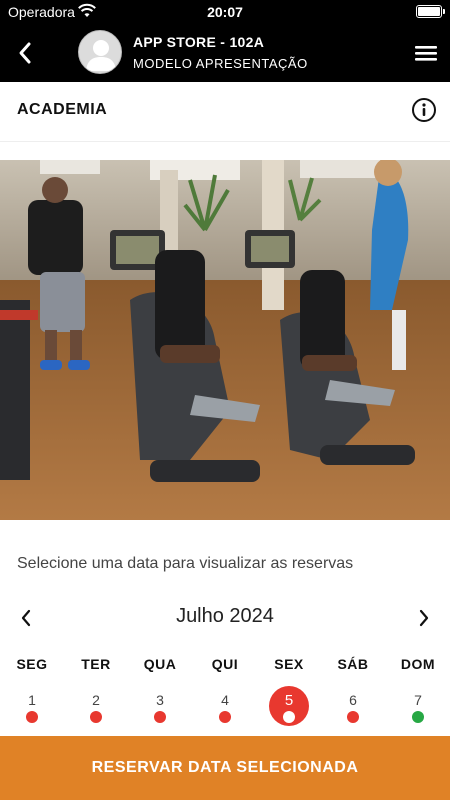 This screenshot has width=450, height=800. What do you see at coordinates (32, 700) in the screenshot?
I see `day-number: 1` at bounding box center [32, 700].